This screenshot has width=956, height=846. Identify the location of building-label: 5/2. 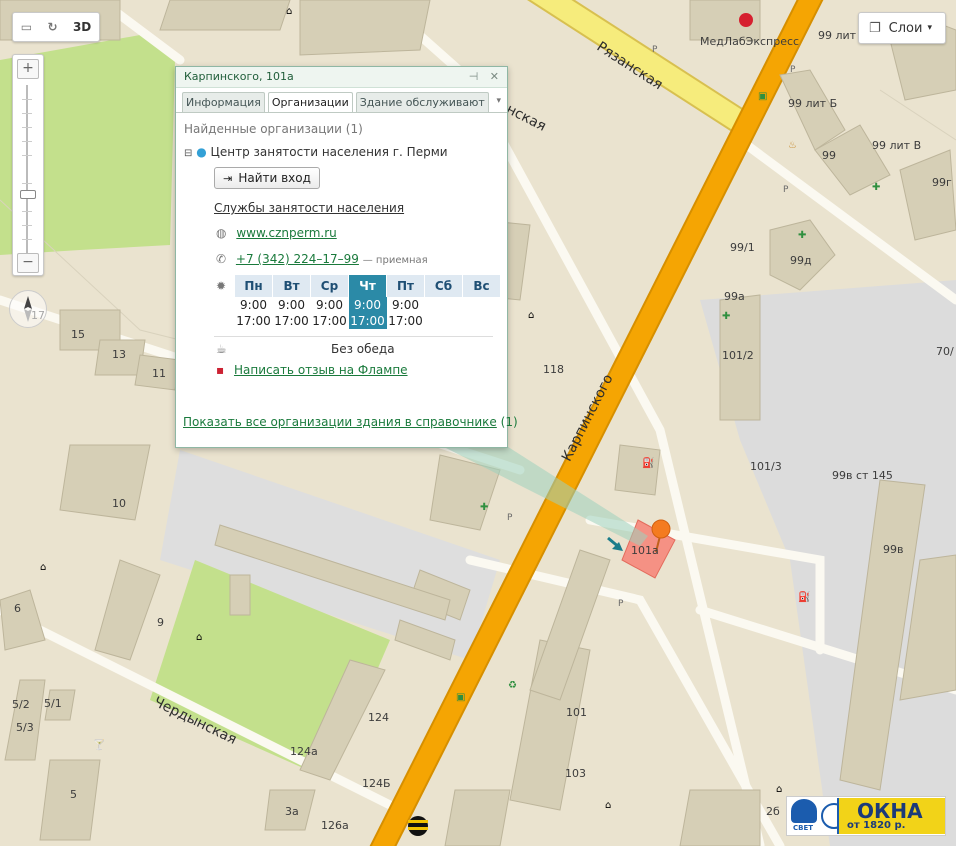
(21, 704).